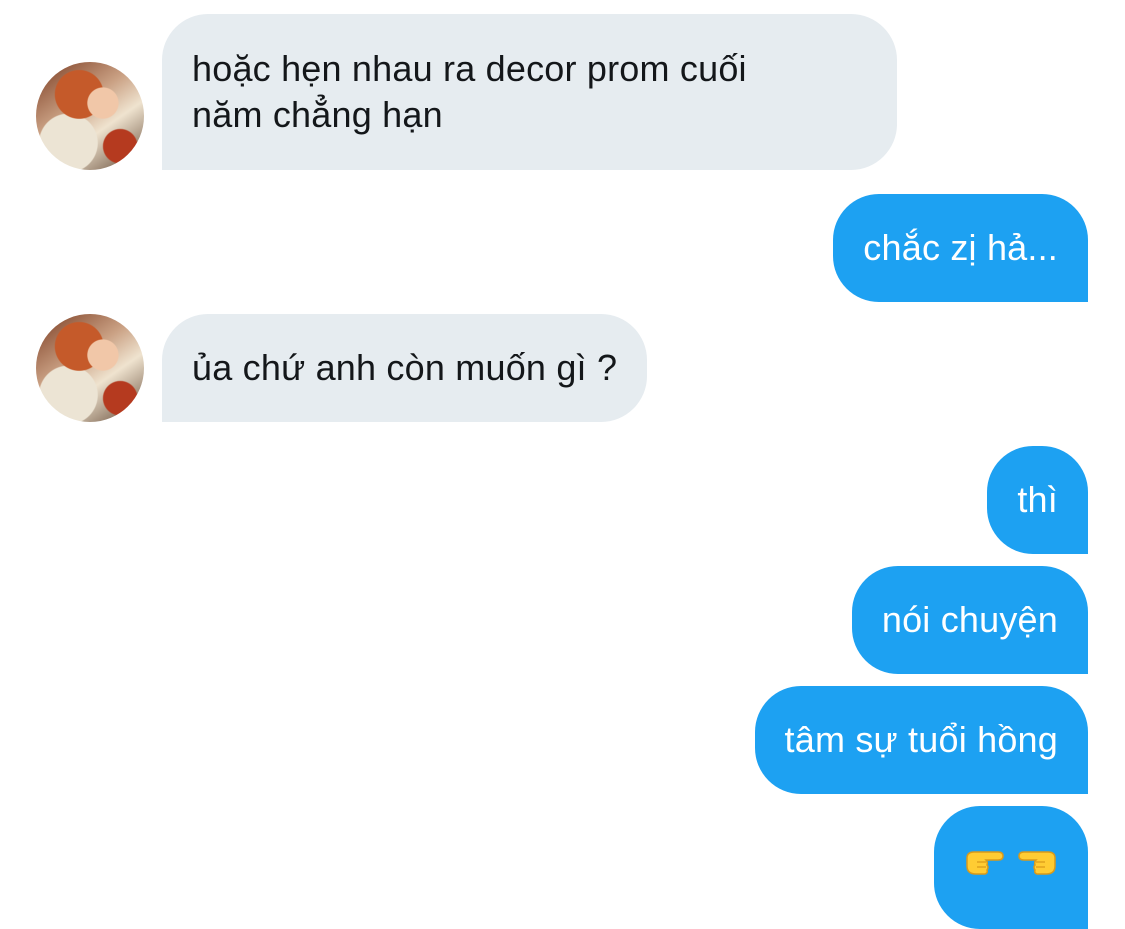 The width and height of the screenshot is (1125, 929). What do you see at coordinates (985, 861) in the screenshot?
I see `hand-pointing-right-icon` at bounding box center [985, 861].